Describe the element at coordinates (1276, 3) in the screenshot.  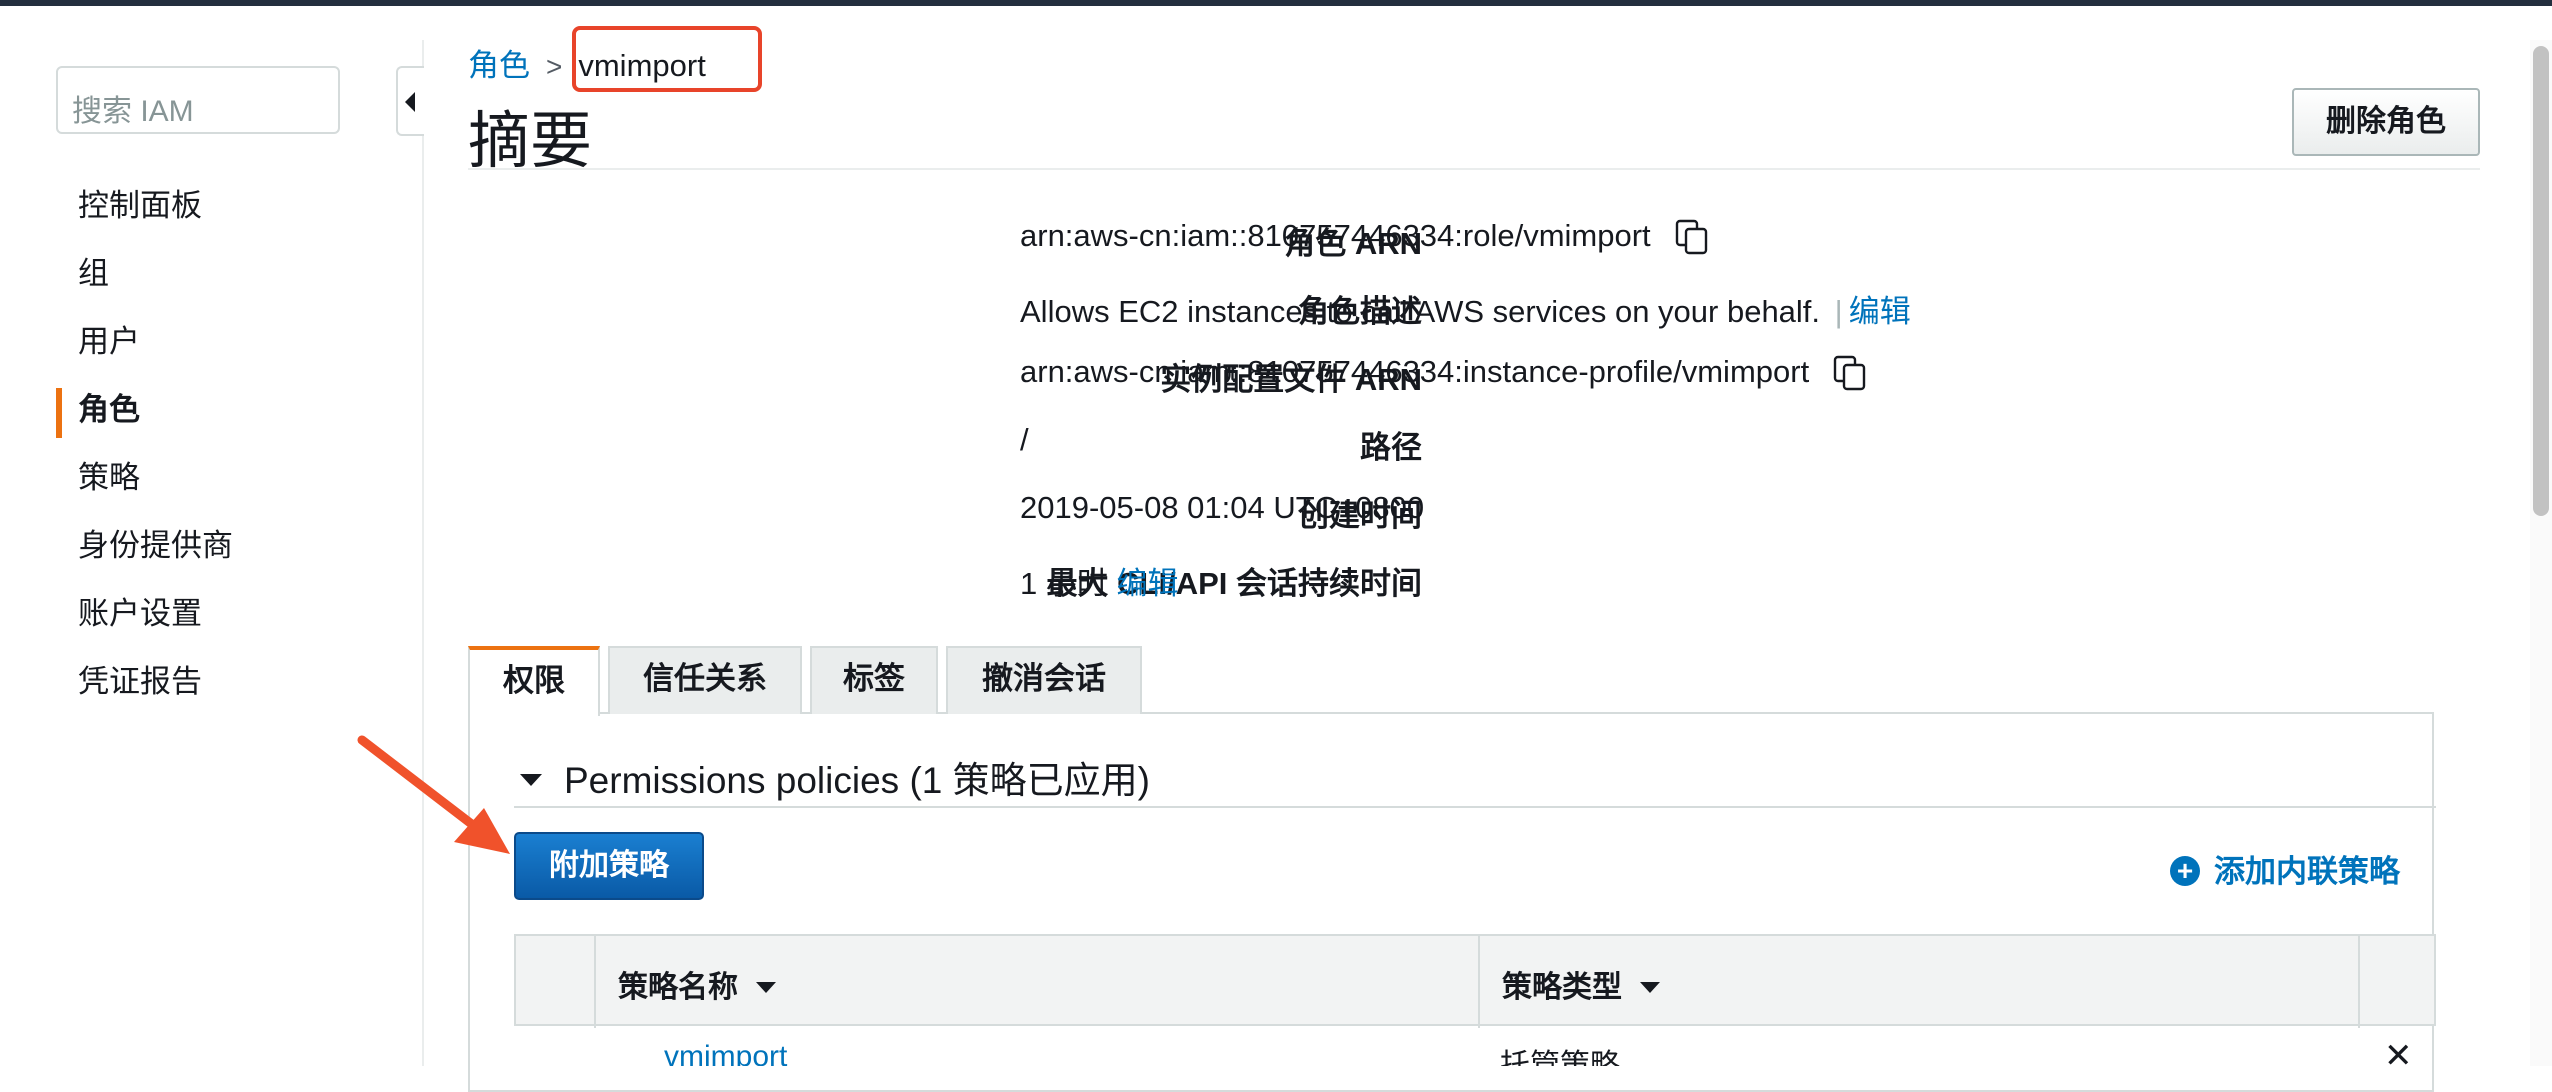
I see `top-bar` at that location.